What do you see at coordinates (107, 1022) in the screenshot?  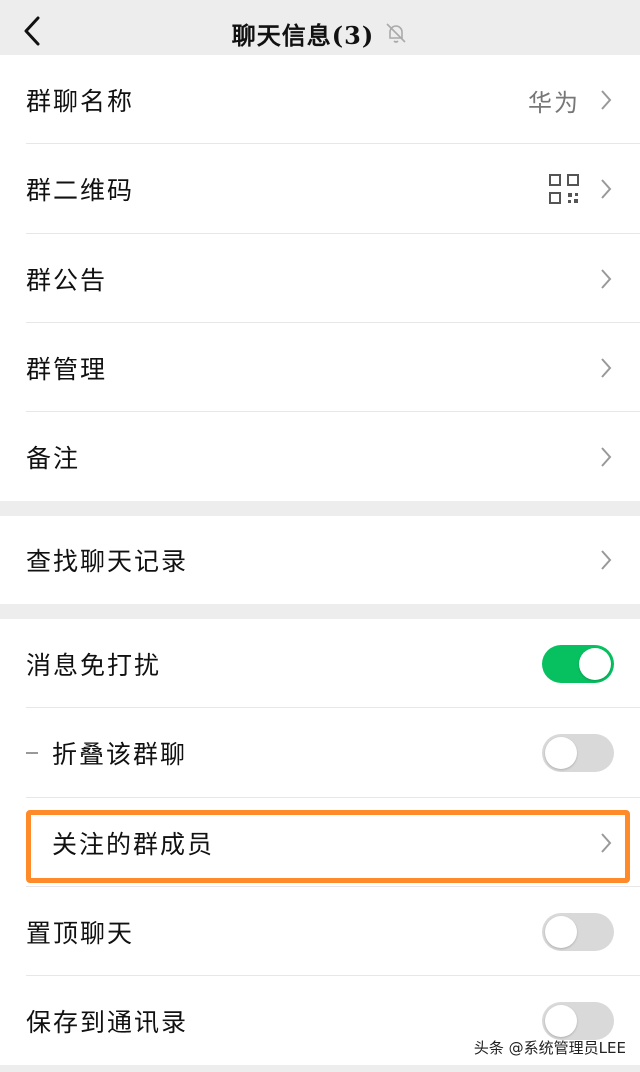 I see `save-contacts-label: 保存到通讯录` at bounding box center [107, 1022].